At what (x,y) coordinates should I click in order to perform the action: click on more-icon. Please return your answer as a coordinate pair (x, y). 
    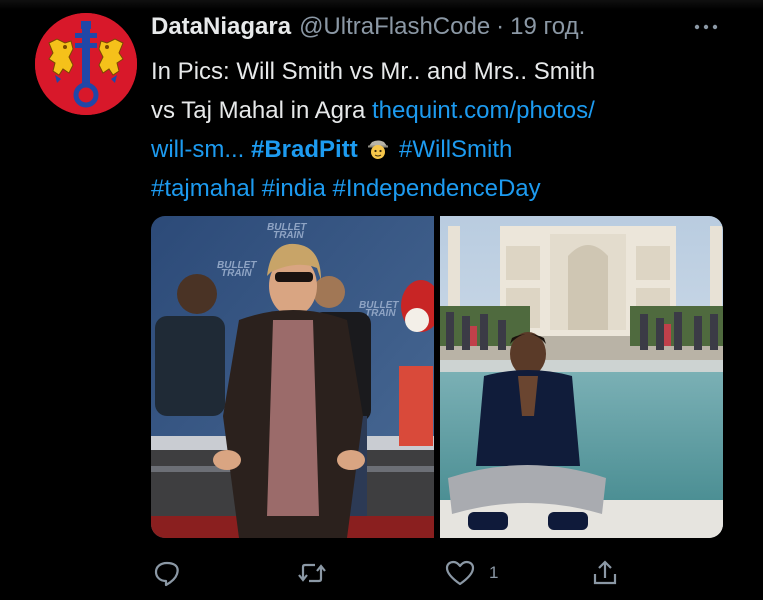
    Looking at the image, I should click on (706, 27).